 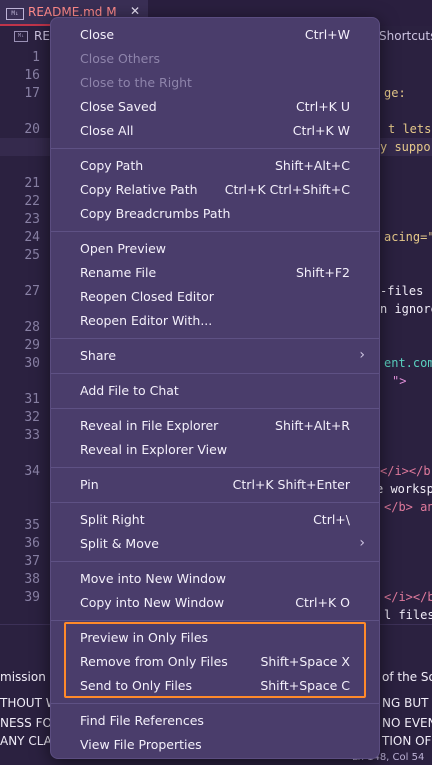 I want to click on line-number: 27, so click(x=32, y=291).